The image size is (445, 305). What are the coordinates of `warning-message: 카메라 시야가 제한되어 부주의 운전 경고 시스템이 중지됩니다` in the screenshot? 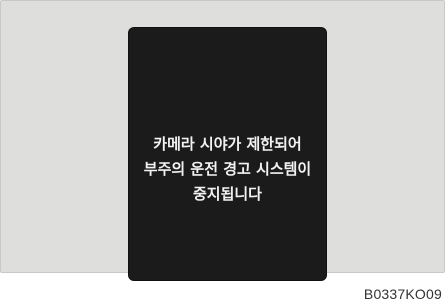 It's located at (227, 169).